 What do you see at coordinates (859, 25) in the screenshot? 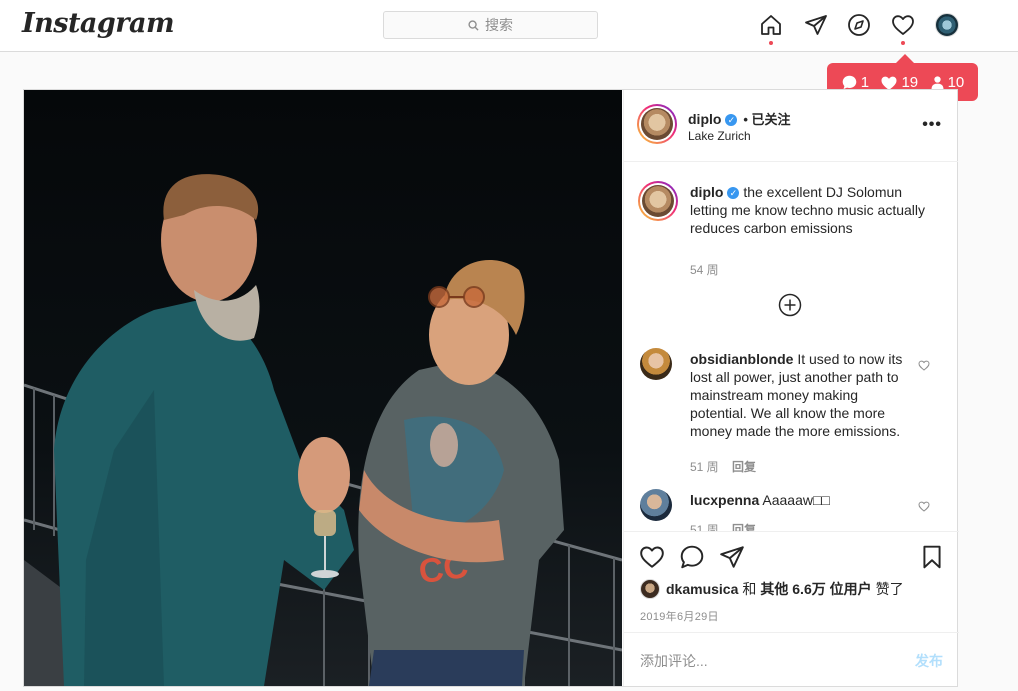
I see `explore-icon` at bounding box center [859, 25].